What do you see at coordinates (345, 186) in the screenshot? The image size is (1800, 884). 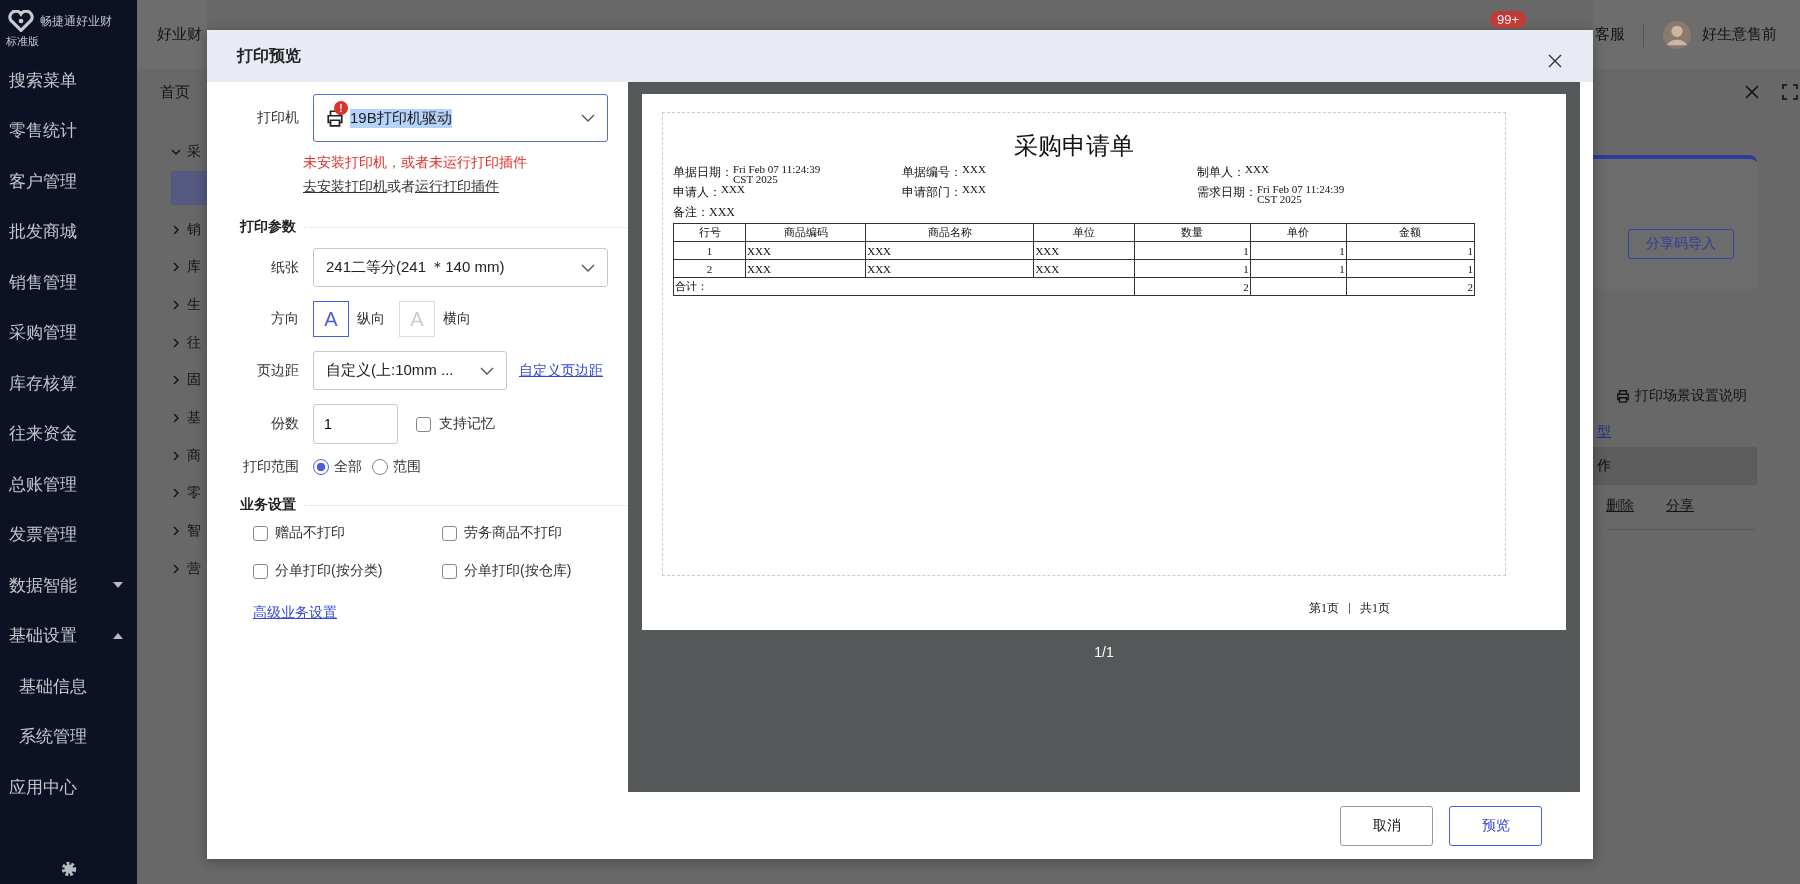 I see `install-printer-link: 去安装打印机` at bounding box center [345, 186].